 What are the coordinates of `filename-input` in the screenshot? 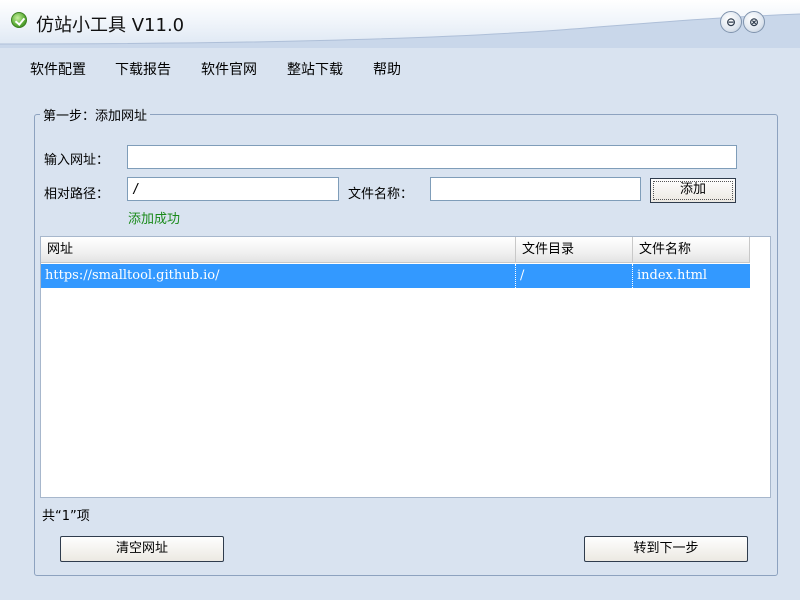 It's located at (535, 189).